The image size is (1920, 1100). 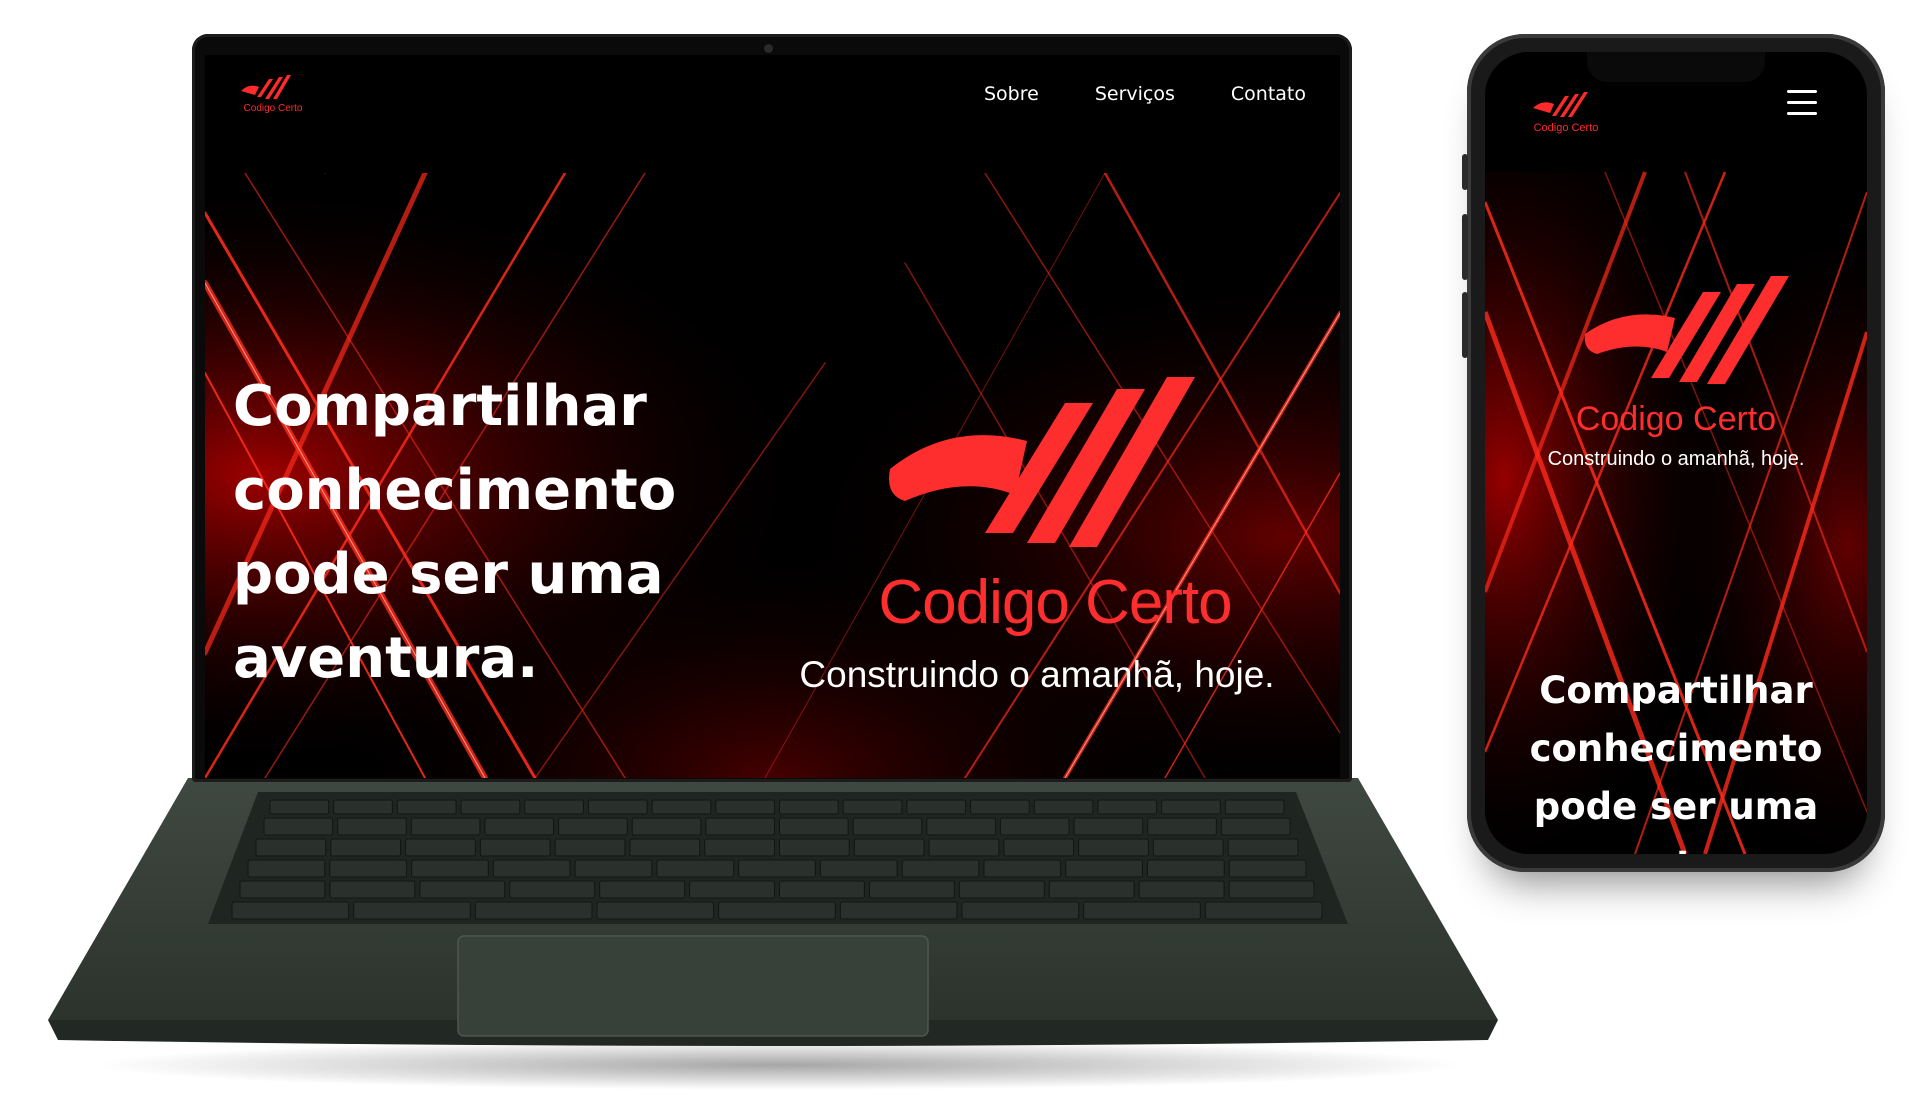 What do you see at coordinates (1465, 325) in the screenshot?
I see `phone-volume-down` at bounding box center [1465, 325].